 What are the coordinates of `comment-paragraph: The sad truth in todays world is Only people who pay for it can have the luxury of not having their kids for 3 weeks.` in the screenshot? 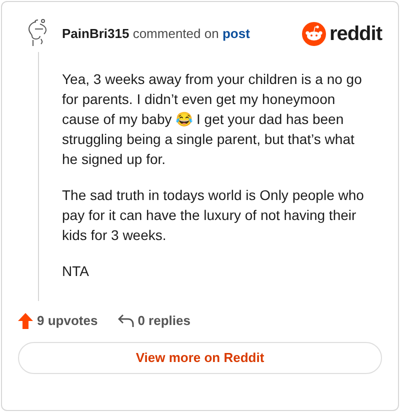 It's located at (213, 215).